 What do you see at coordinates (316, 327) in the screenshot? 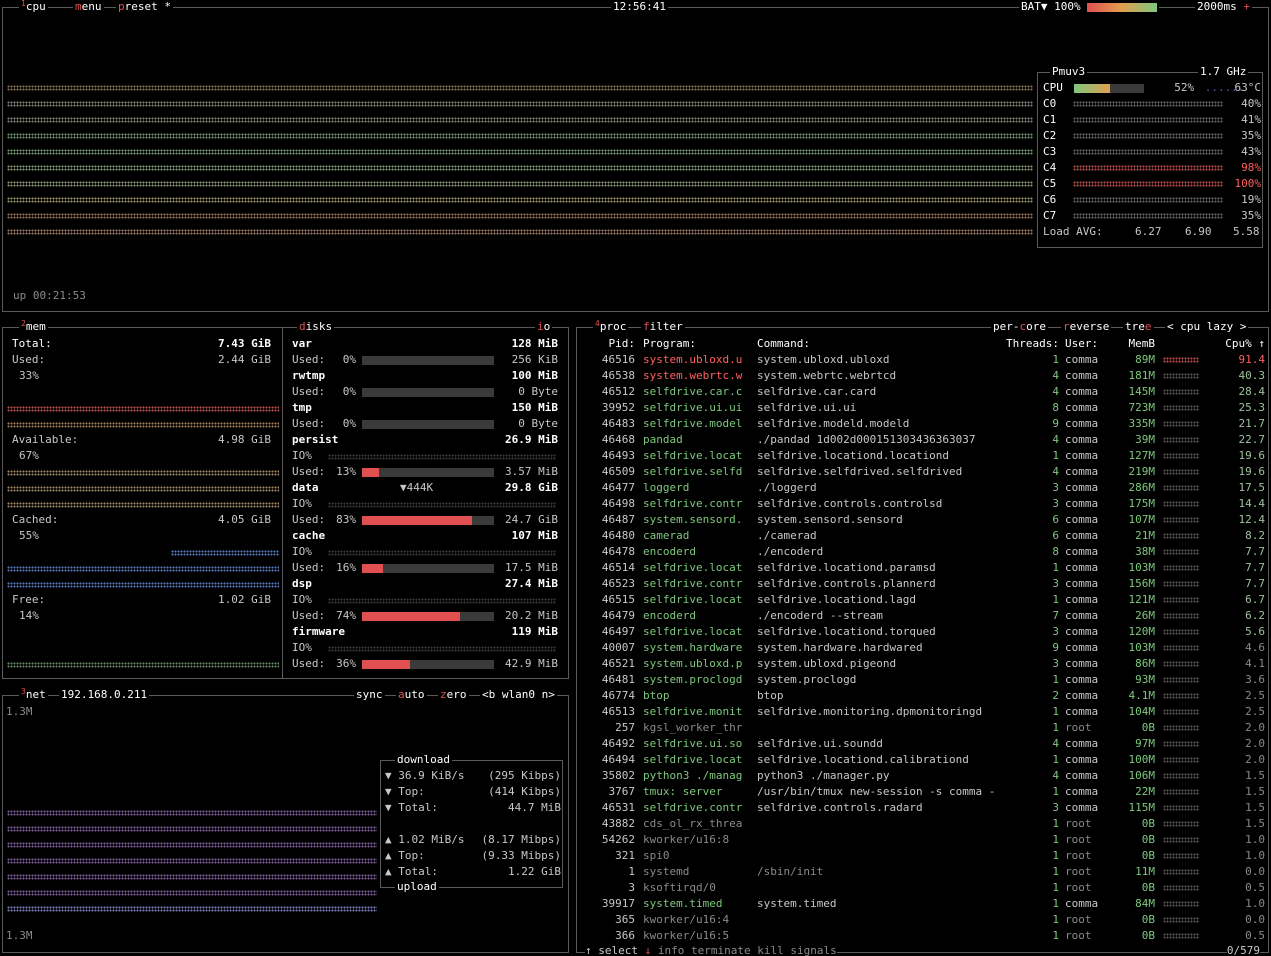
I see `disks-tab: disks` at bounding box center [316, 327].